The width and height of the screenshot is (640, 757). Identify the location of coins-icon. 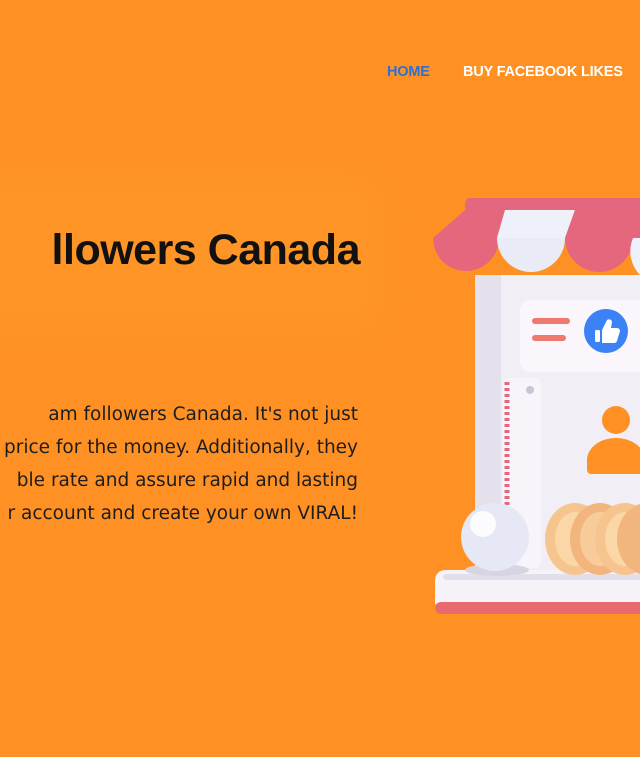
(592, 539).